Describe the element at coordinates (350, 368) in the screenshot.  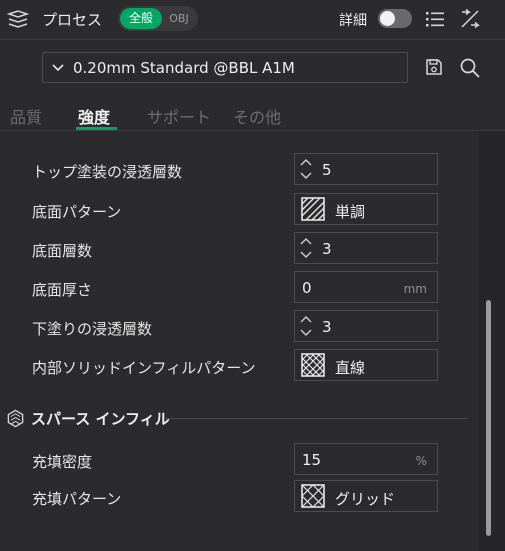
I see `select-value: 直線` at that location.